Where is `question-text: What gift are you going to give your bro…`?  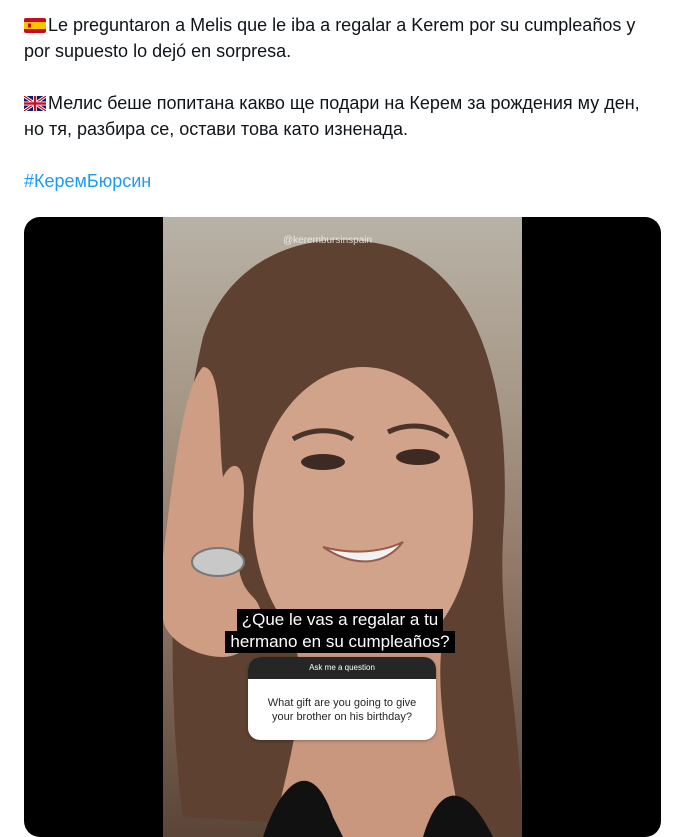
question-text: What gift are you going to give your bro… is located at coordinates (342, 710).